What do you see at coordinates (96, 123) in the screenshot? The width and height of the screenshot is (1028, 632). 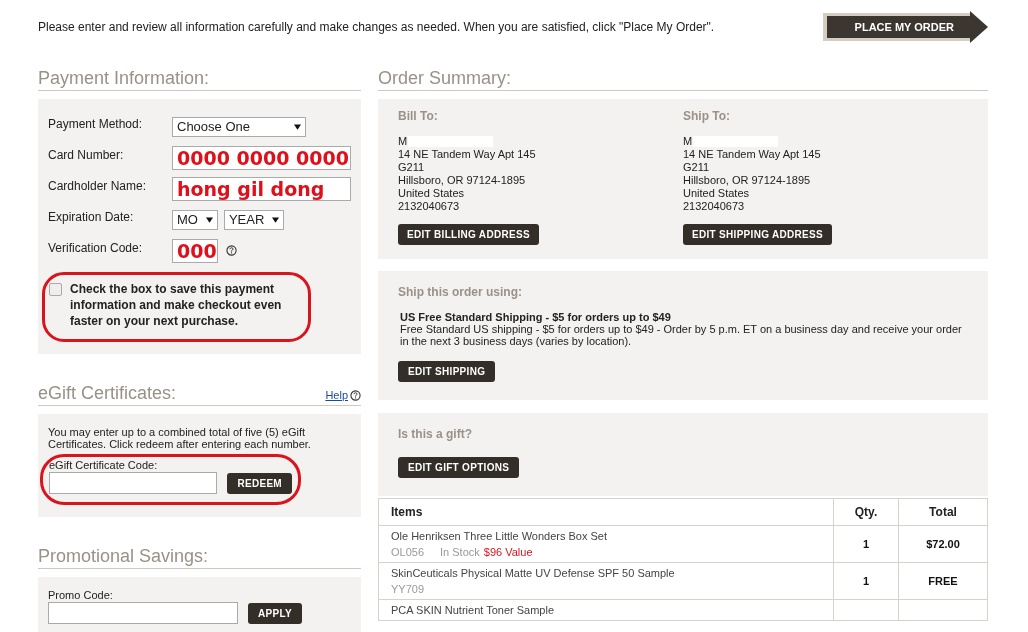 I see `field-label: Payment Method:` at bounding box center [96, 123].